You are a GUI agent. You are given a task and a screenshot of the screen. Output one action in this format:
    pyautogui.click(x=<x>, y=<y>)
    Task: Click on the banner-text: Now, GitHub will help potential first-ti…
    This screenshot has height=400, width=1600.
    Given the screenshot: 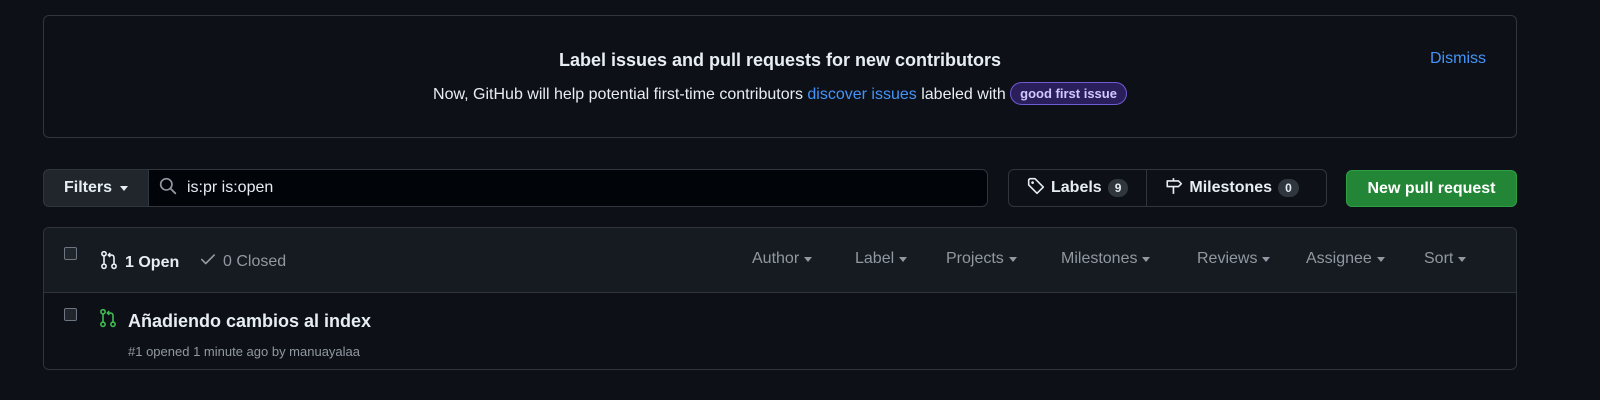 What is the action you would take?
    pyautogui.click(x=780, y=93)
    